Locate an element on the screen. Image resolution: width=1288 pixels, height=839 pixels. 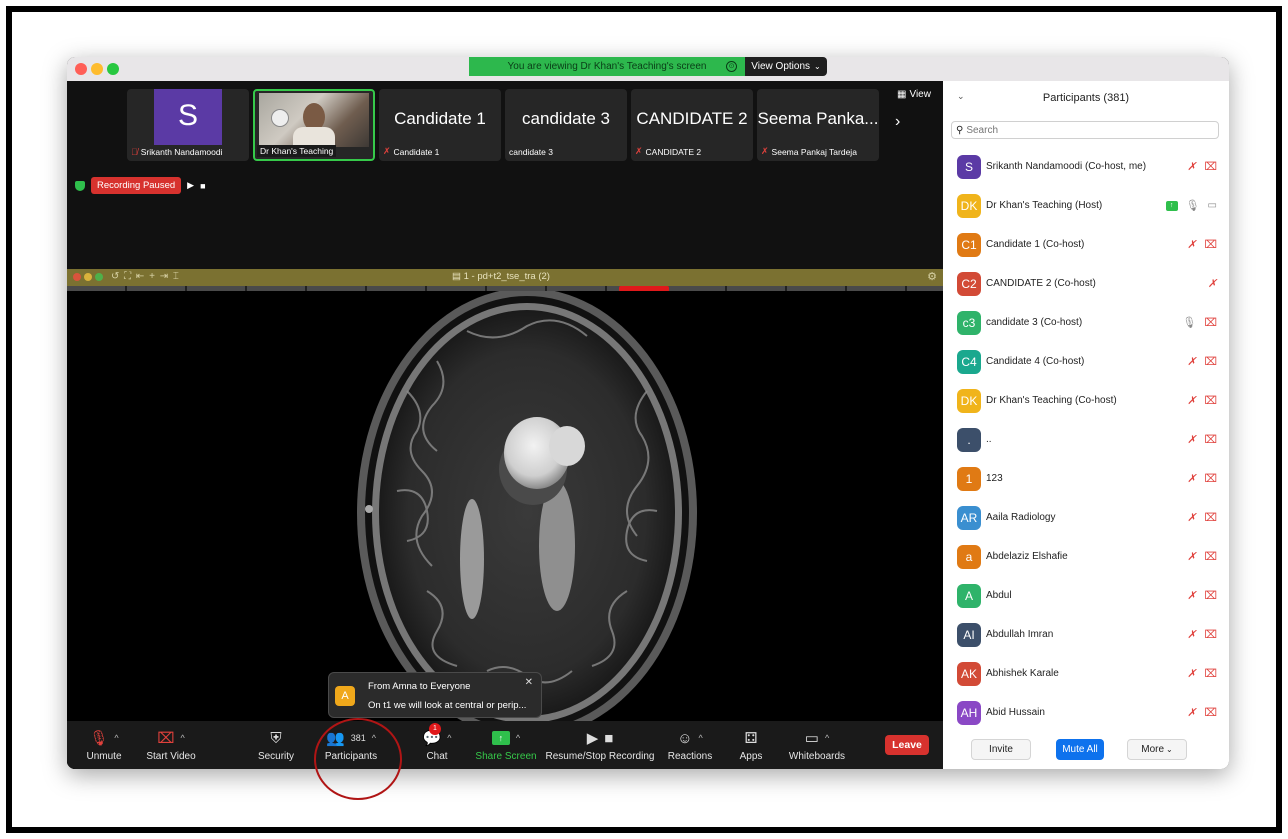
viewer-close-icon is located at coordinates (77, 277).